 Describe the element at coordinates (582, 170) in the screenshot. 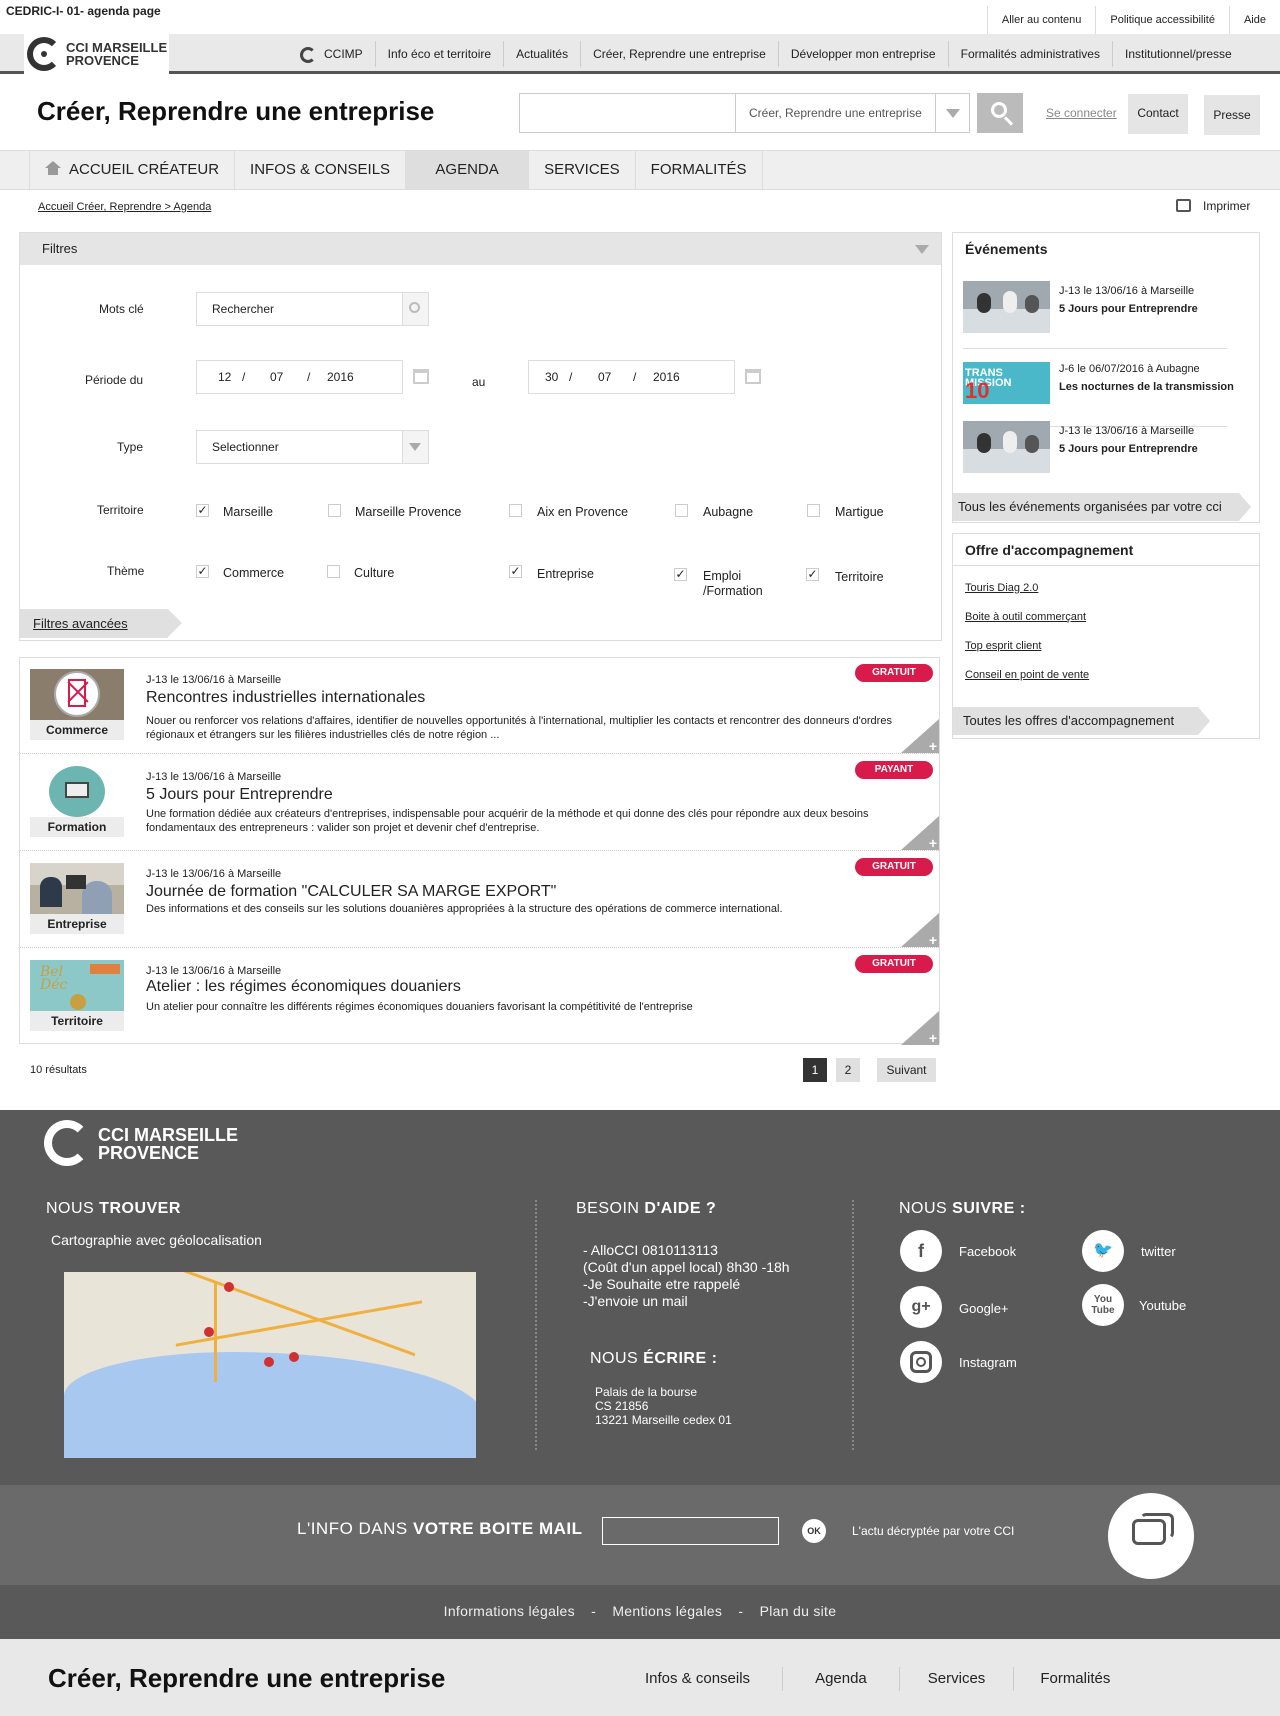

I see `subnav-services: SERVICES` at that location.